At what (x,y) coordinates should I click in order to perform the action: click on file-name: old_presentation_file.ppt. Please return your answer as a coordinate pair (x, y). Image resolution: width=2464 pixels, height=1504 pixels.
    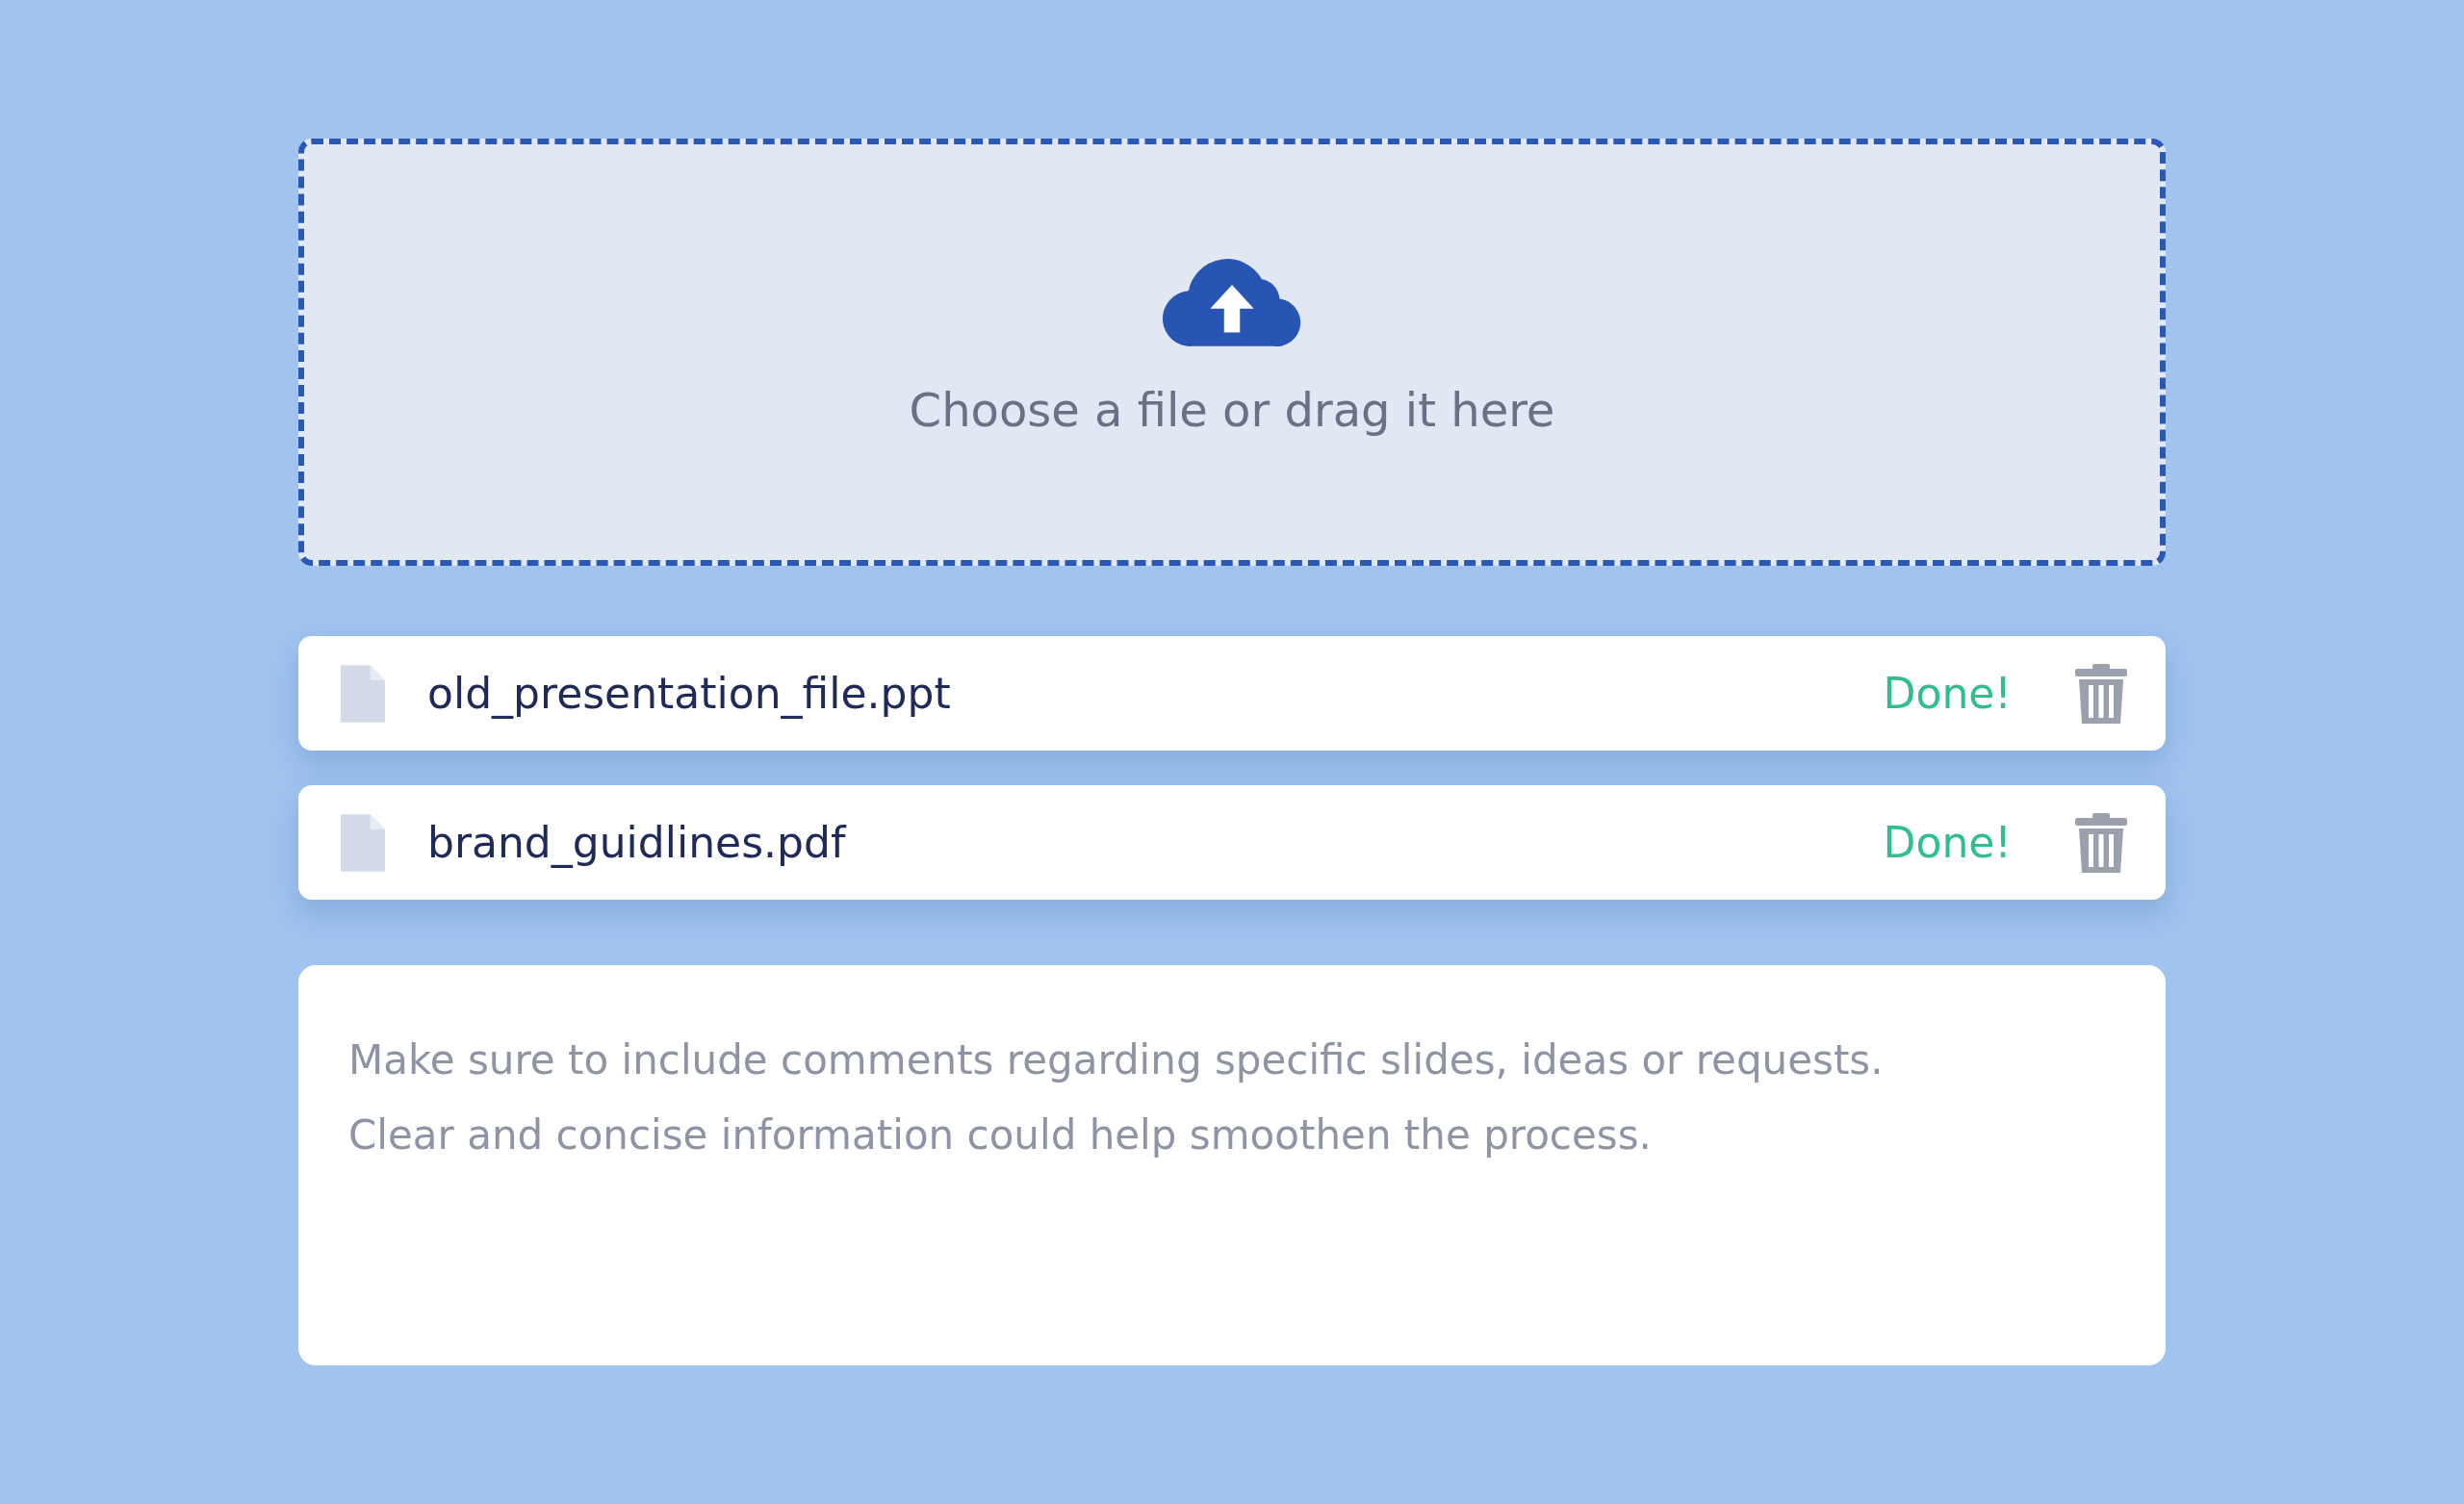
    Looking at the image, I should click on (689, 693).